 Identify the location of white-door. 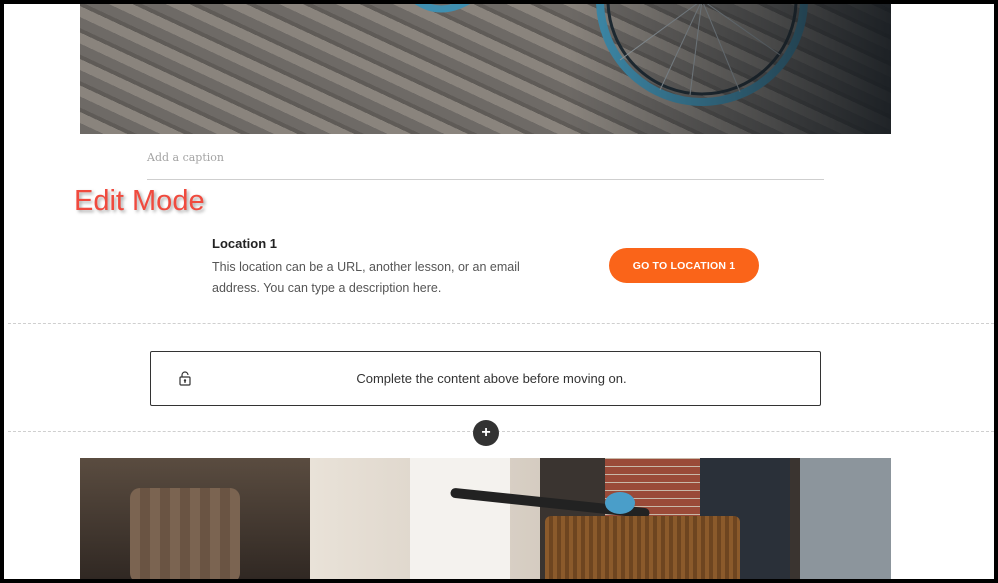
(460, 518).